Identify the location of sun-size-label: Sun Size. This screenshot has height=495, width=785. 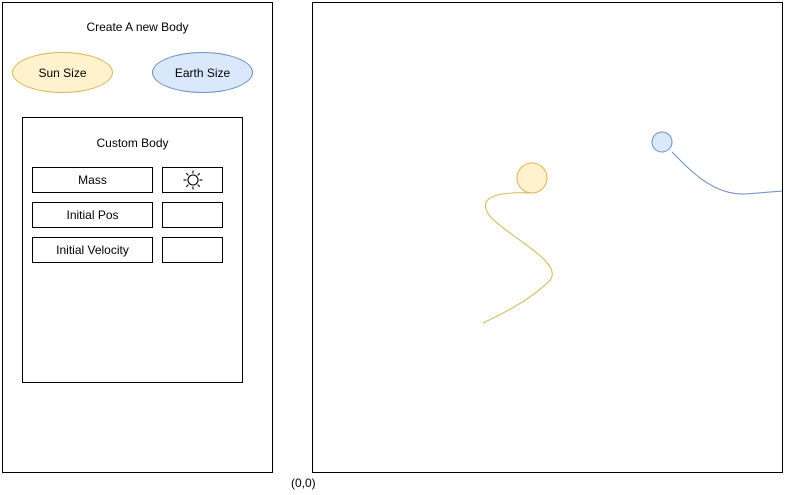
(62, 72).